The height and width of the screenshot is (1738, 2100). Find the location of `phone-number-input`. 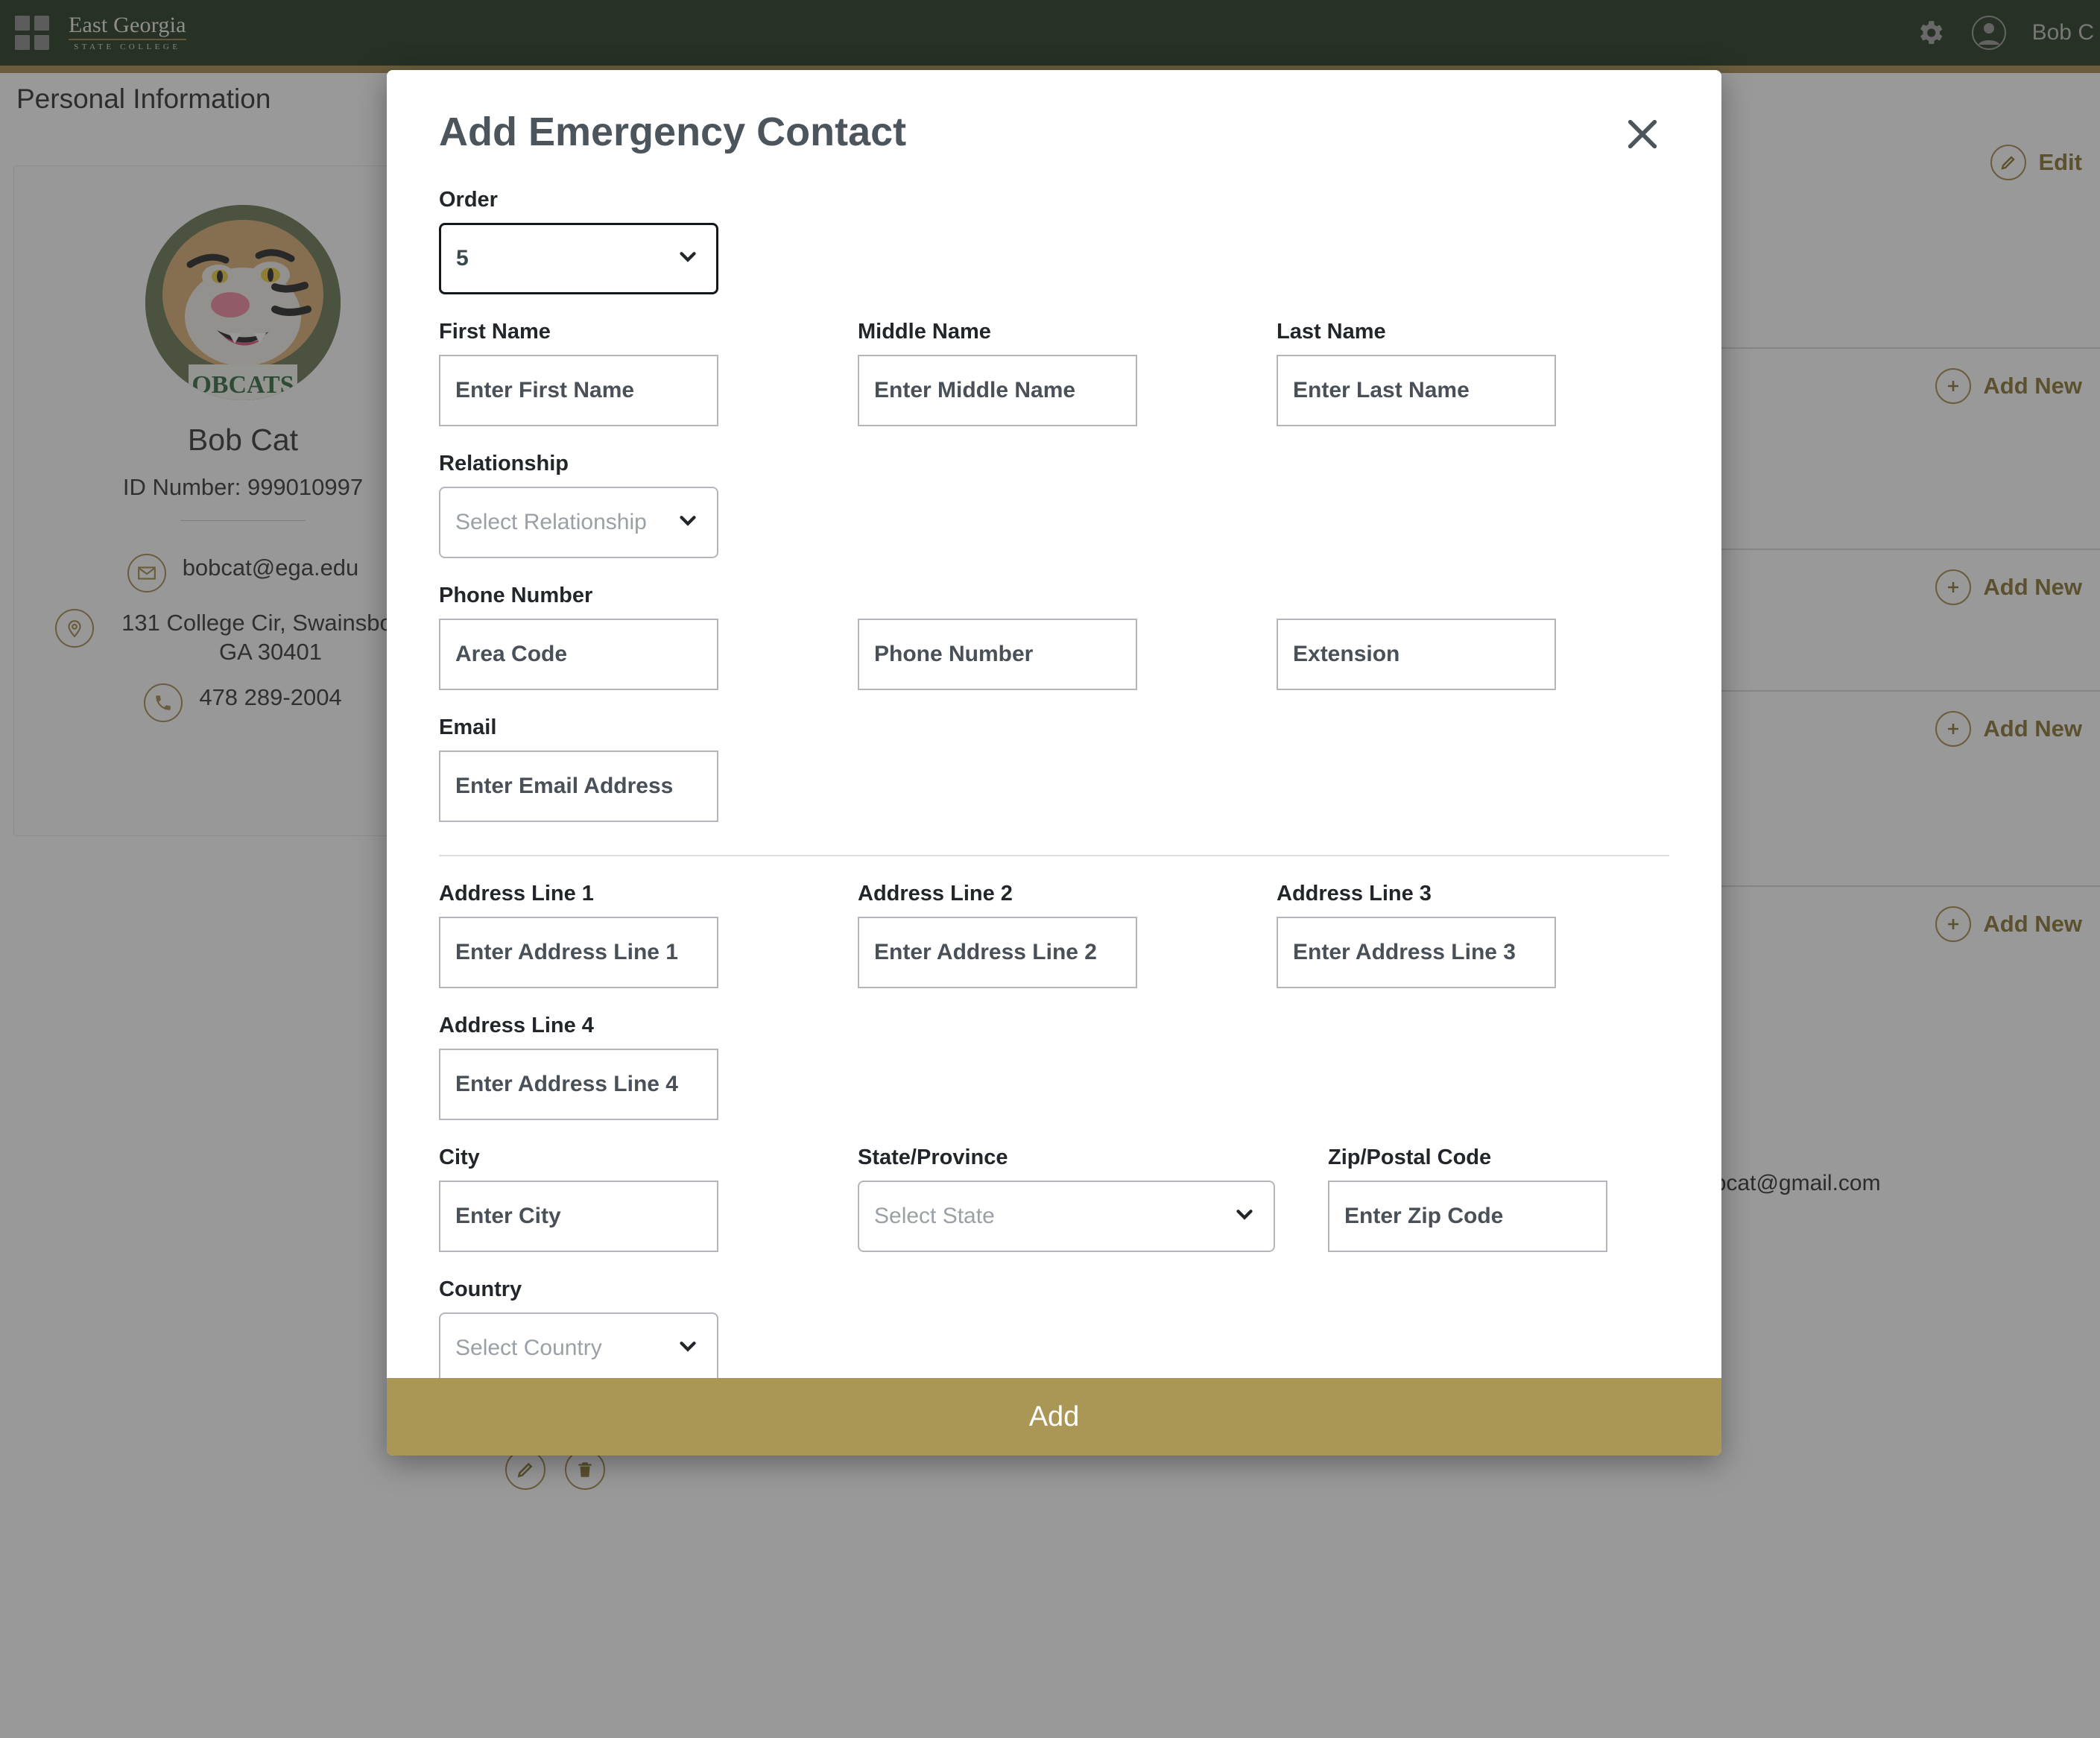

phone-number-input is located at coordinates (997, 654).